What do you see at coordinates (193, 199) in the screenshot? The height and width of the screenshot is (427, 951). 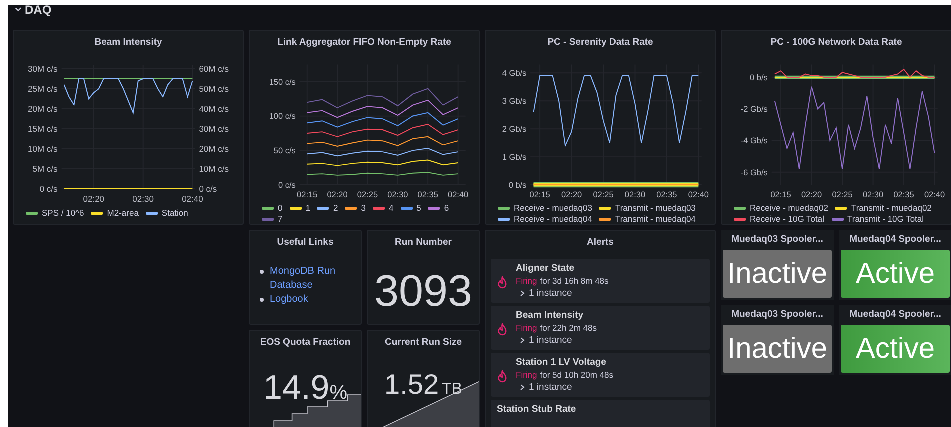 I see `axis-tick-label: 02:40` at bounding box center [193, 199].